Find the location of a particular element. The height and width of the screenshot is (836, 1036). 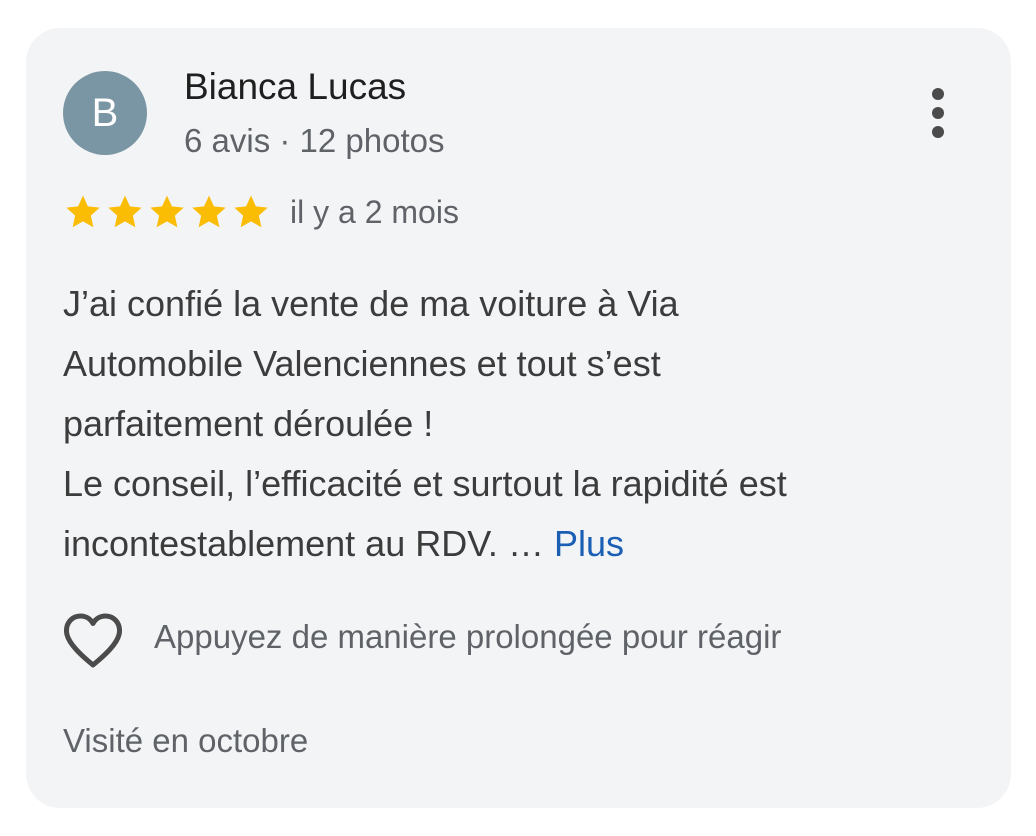

author-stats: 6 avis · 12 photos is located at coordinates (314, 140).